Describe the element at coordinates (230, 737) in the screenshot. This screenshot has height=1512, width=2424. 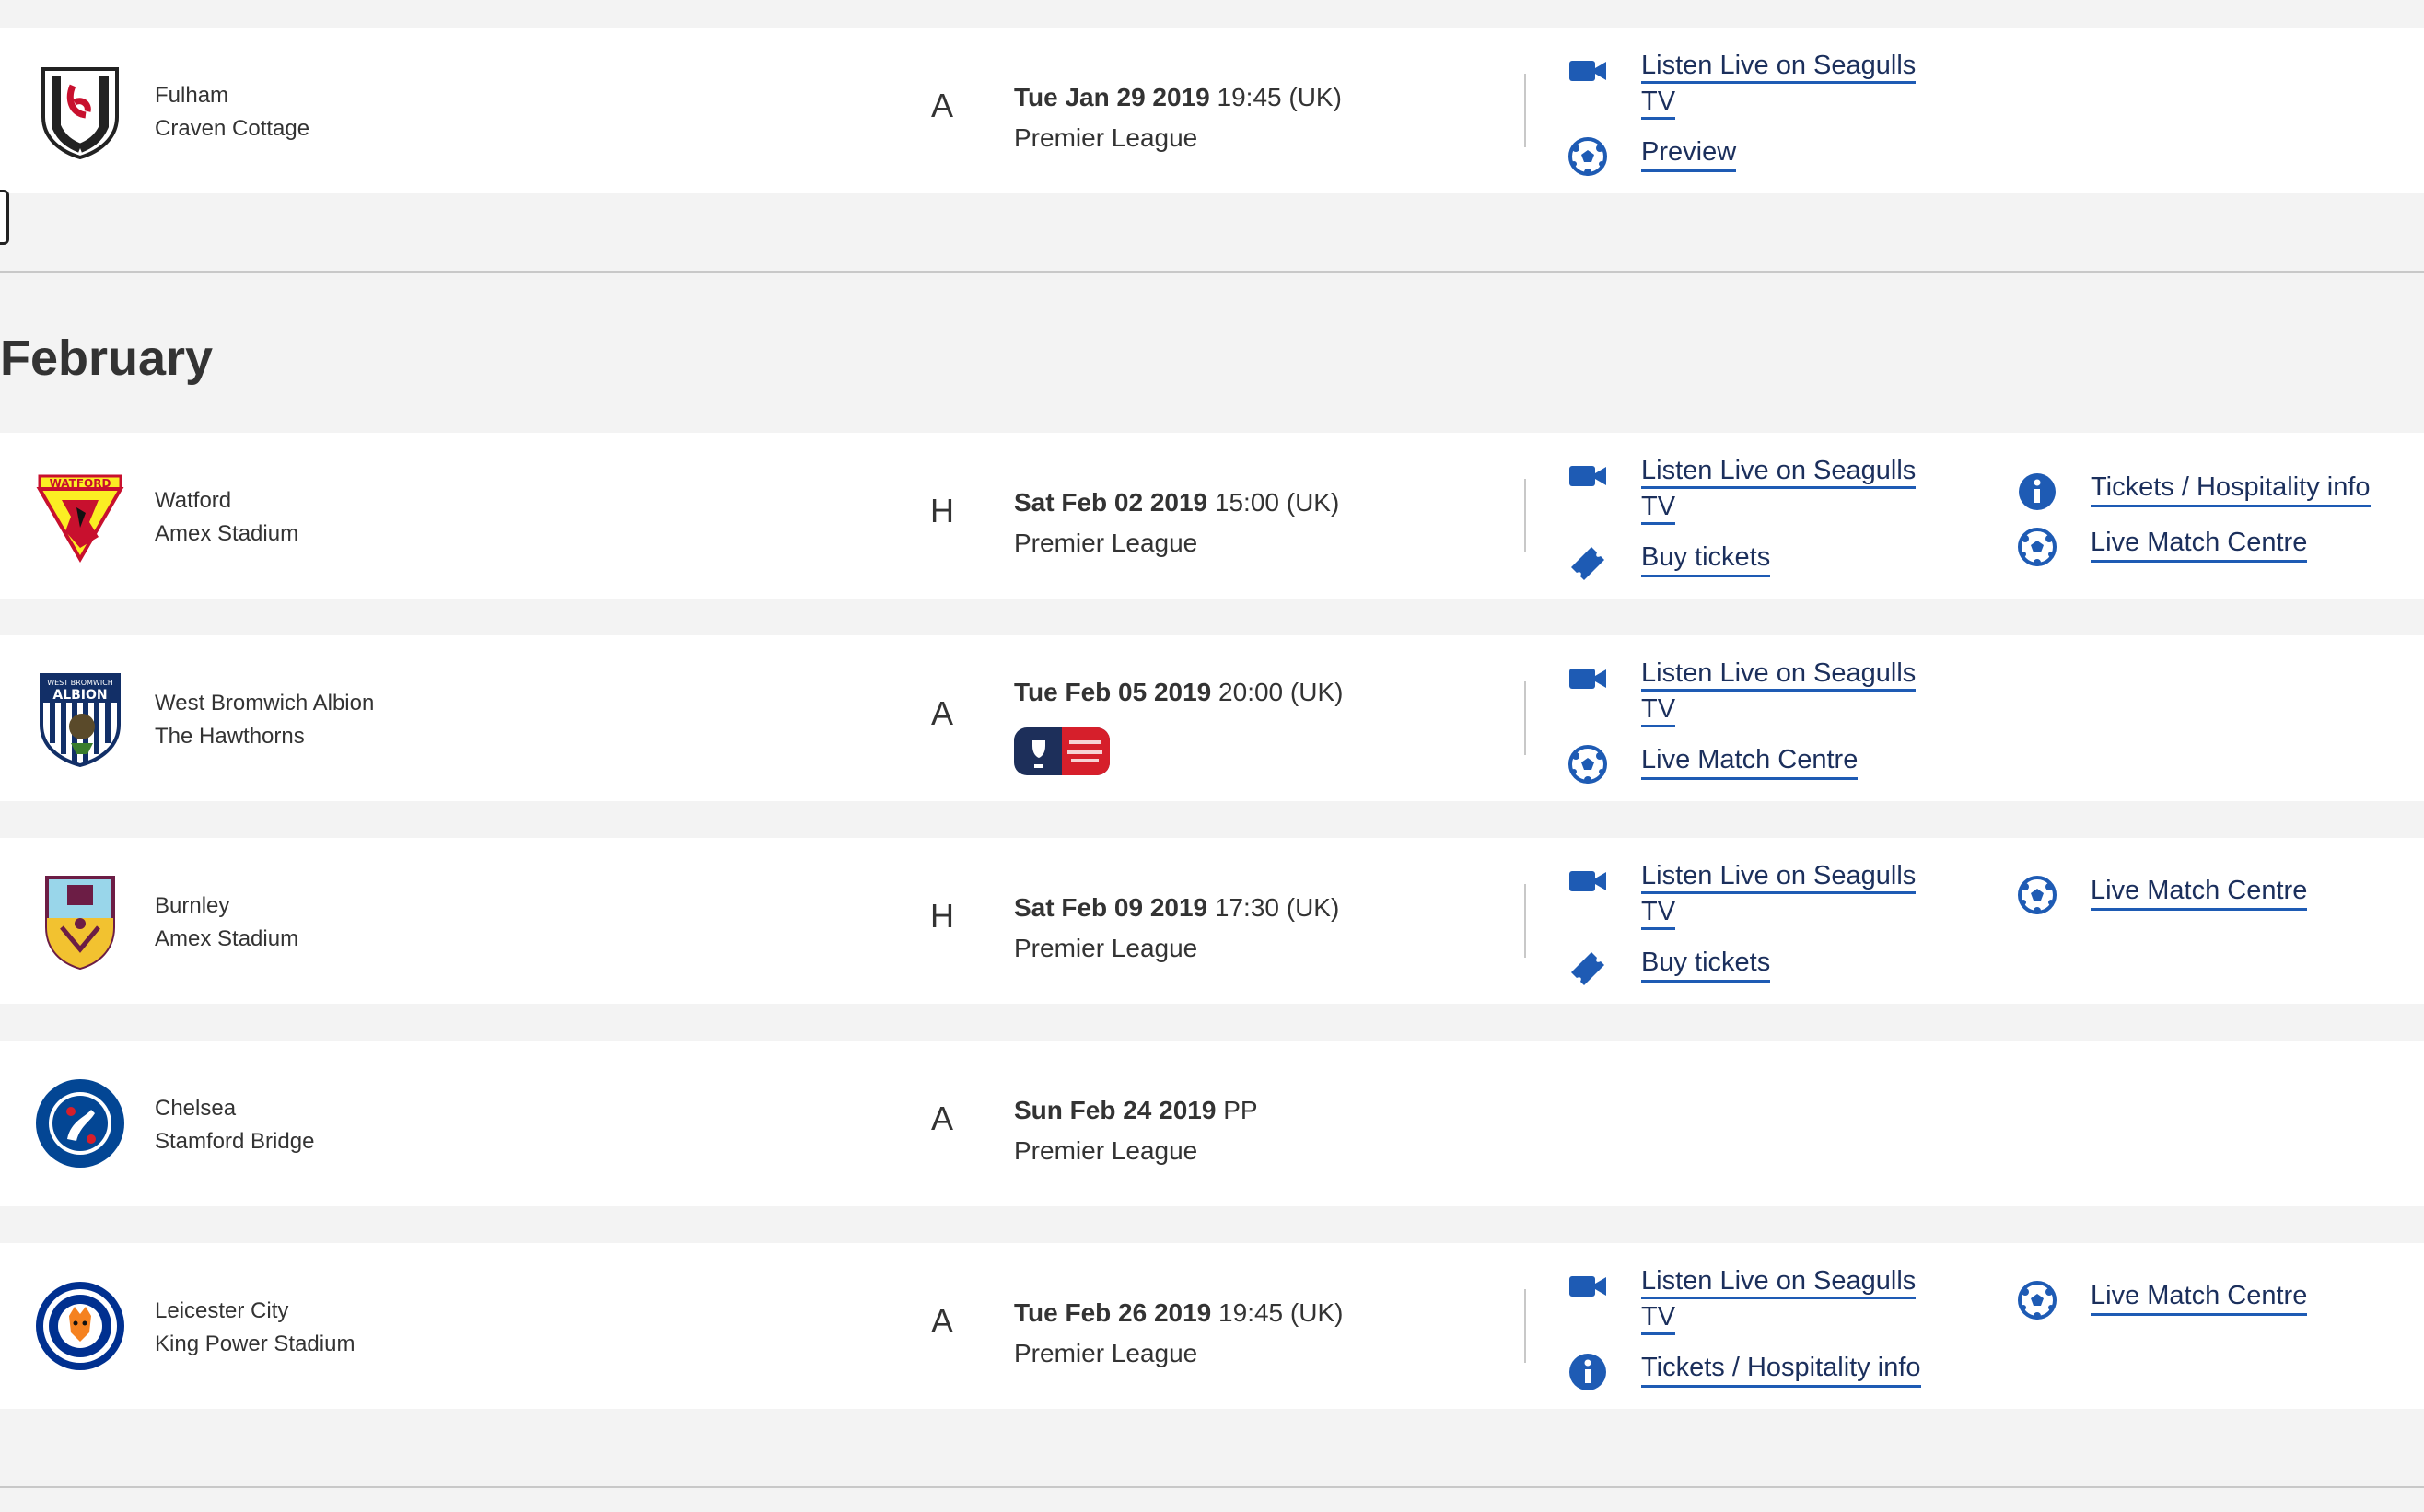
I see `venue-name: The Hawthorns` at that location.